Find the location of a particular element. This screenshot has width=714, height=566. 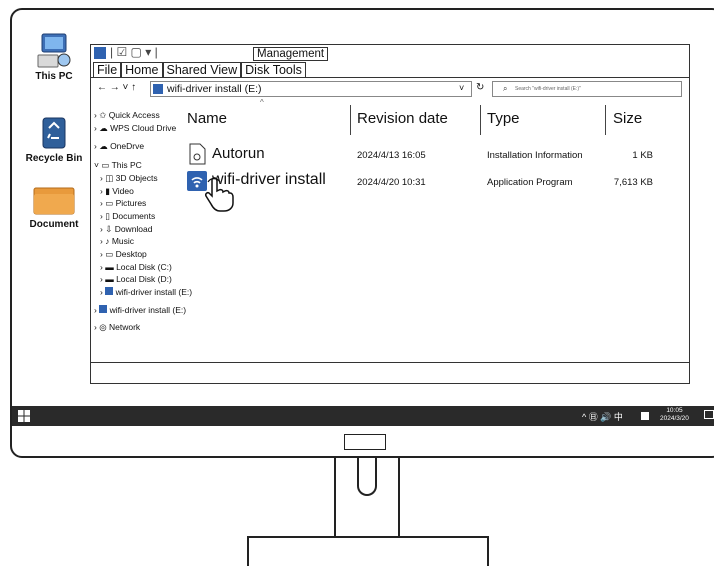

nav-item-drive-e: › wifi-driver install (E:) is located at coordinates (146, 292).